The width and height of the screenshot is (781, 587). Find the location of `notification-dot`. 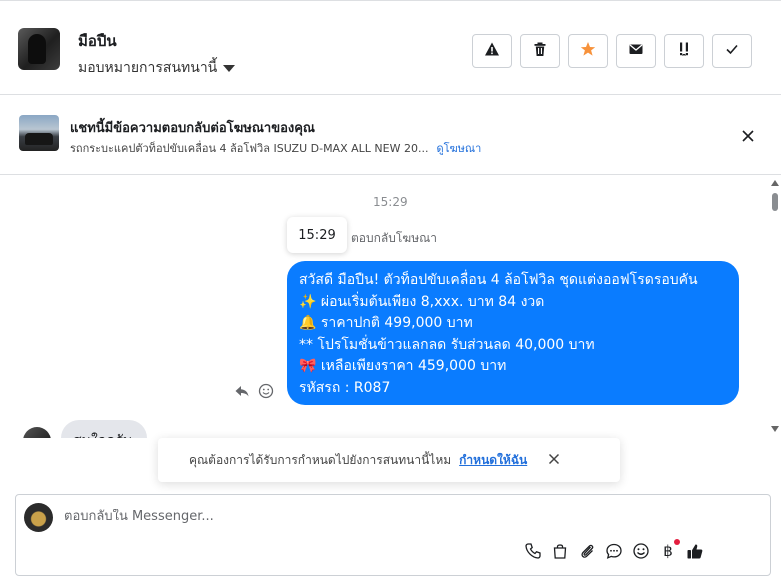

notification-dot is located at coordinates (677, 542).